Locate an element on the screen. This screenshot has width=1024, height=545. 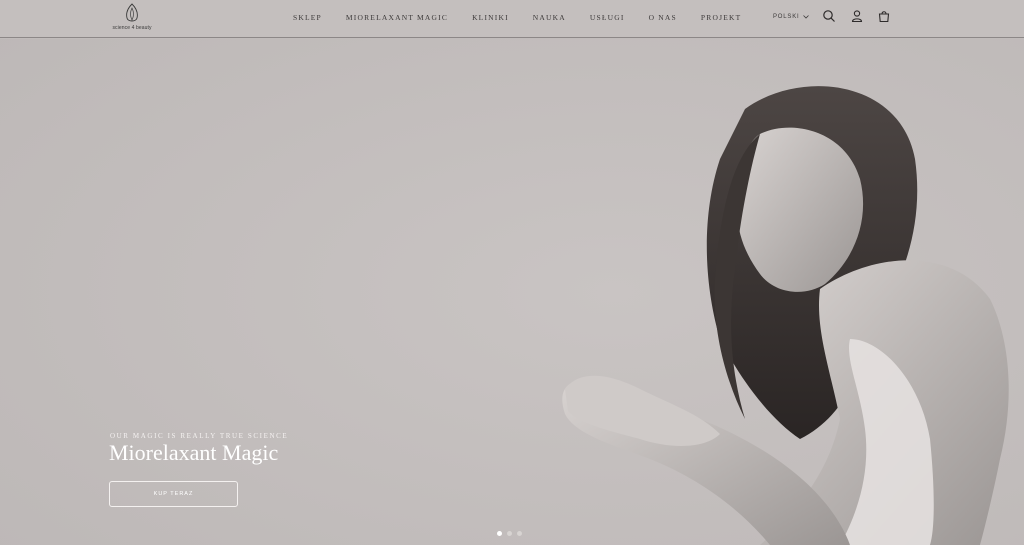
slider-pagination is located at coordinates (509, 533).